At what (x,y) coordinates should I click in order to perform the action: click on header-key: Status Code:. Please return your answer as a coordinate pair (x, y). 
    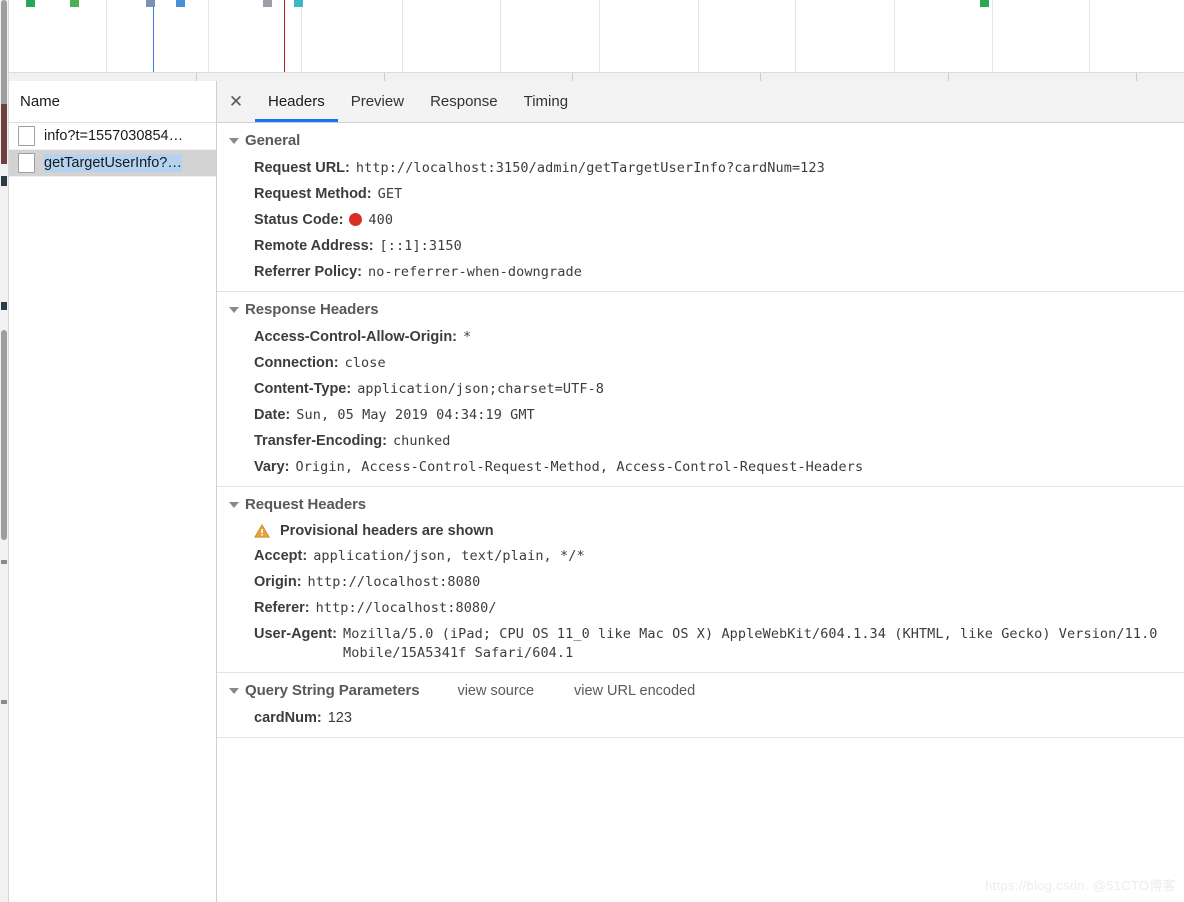
    Looking at the image, I should click on (299, 219).